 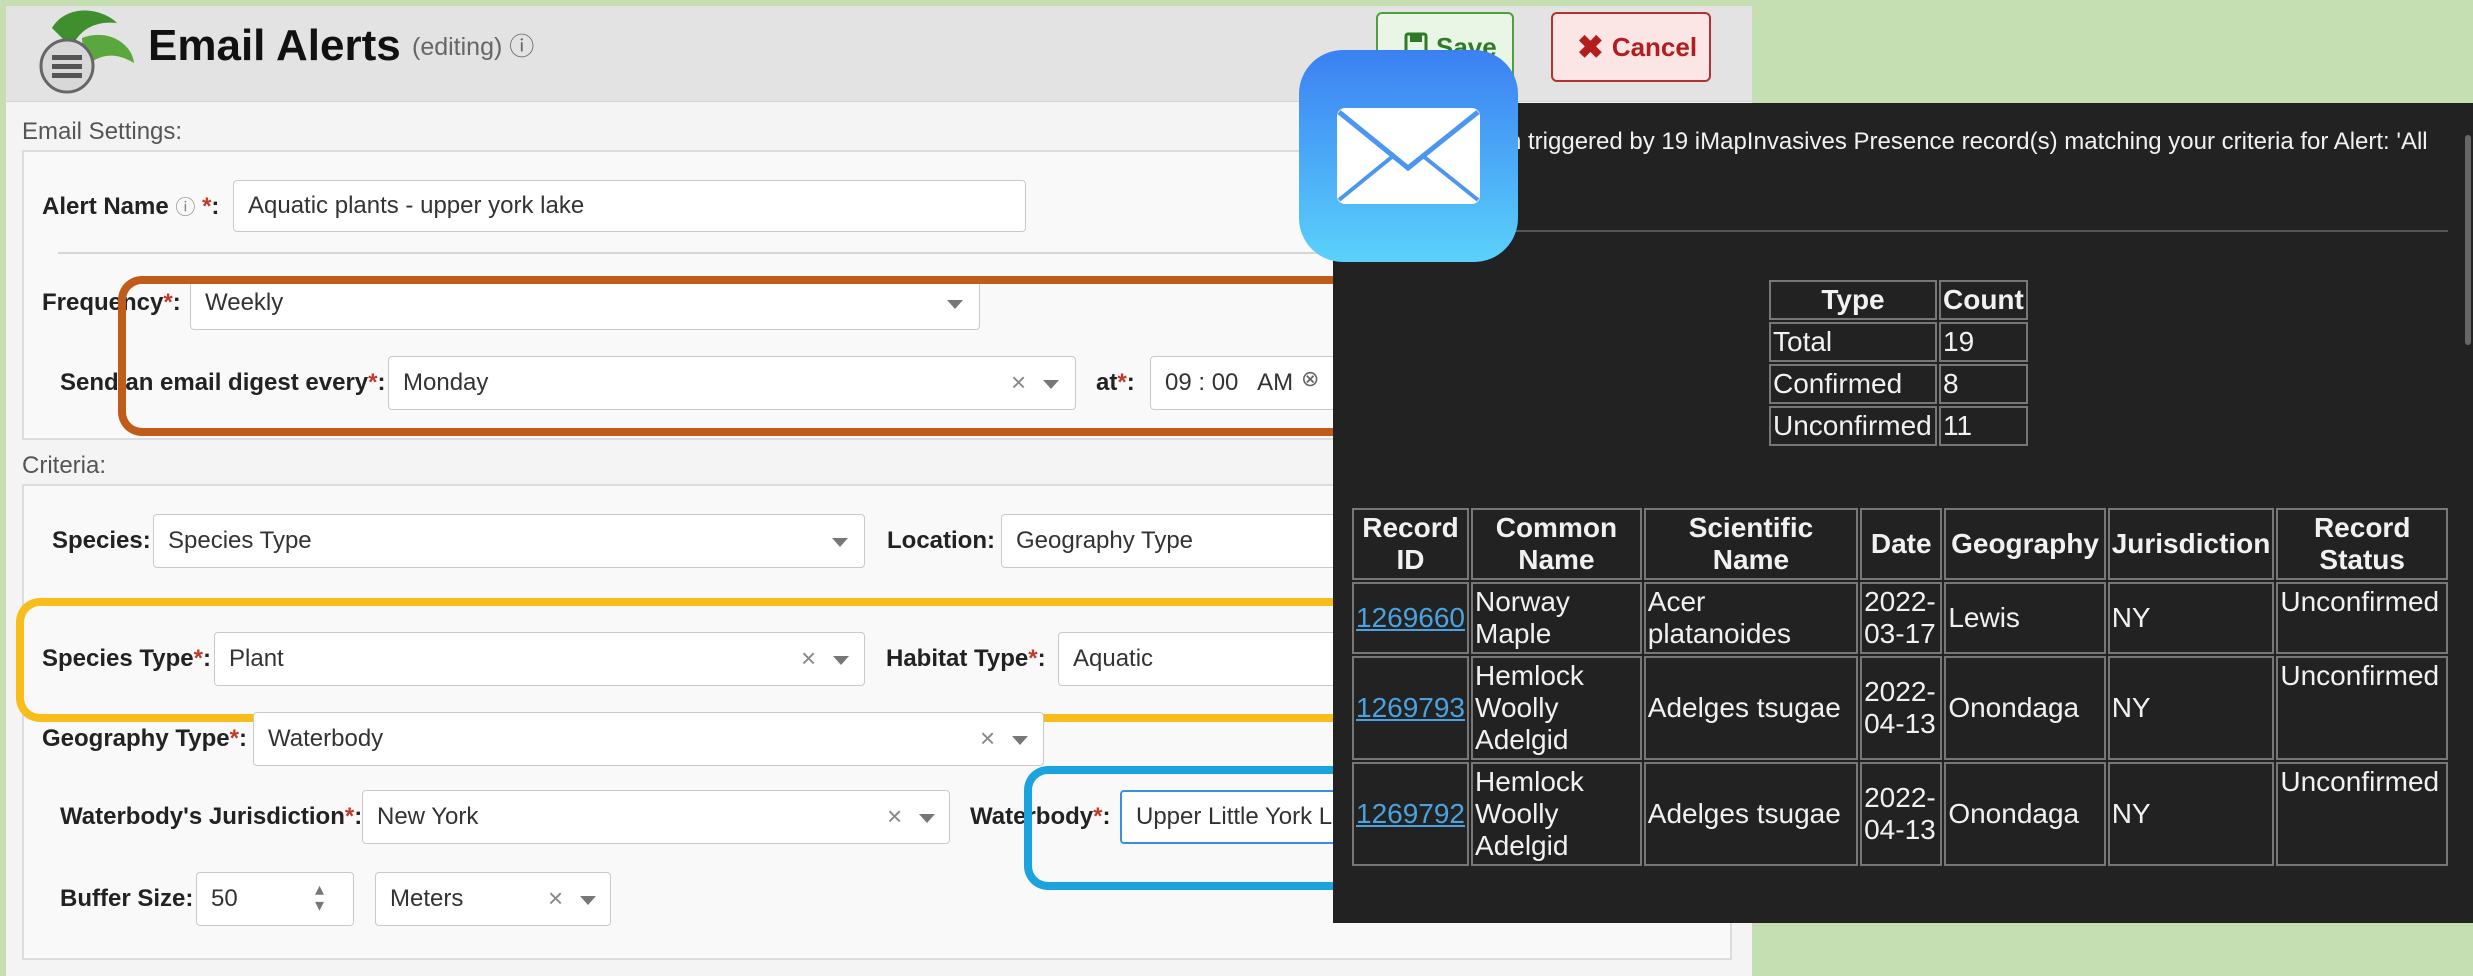 What do you see at coordinates (1188, 828) in the screenshot?
I see `waterbody-highlight` at bounding box center [1188, 828].